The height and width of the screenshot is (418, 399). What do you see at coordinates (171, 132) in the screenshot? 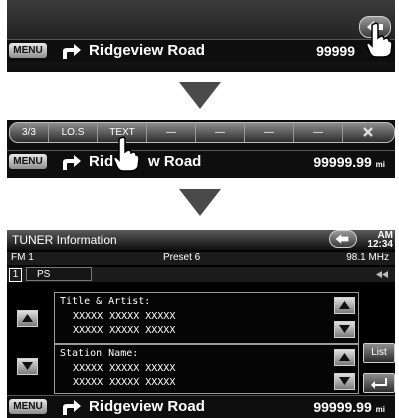
I see `blank-button-1: —` at bounding box center [171, 132].